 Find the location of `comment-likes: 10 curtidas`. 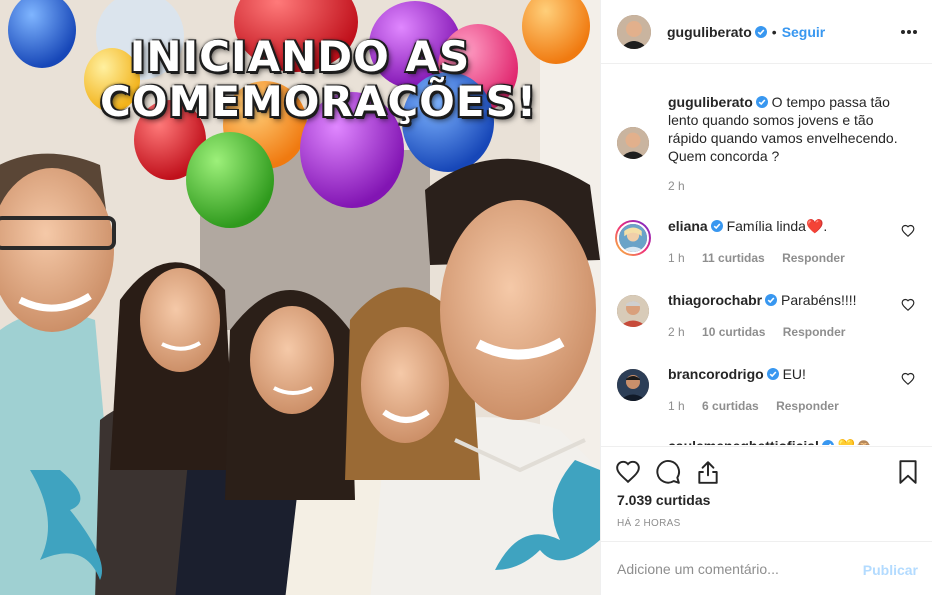

comment-likes: 10 curtidas is located at coordinates (733, 332).